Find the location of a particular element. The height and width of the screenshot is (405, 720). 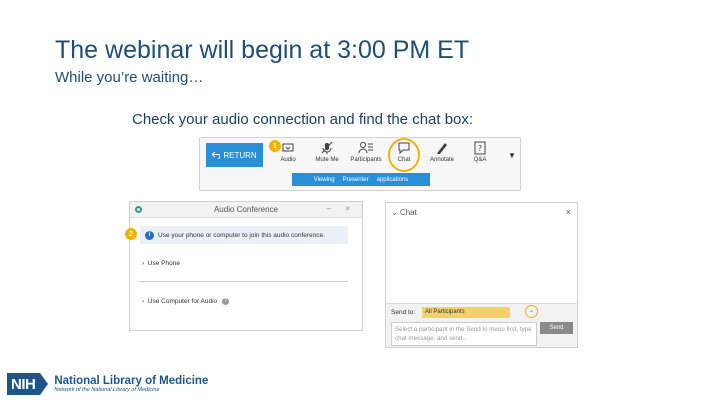

tool-participants-label: Participants is located at coordinates (366, 160).